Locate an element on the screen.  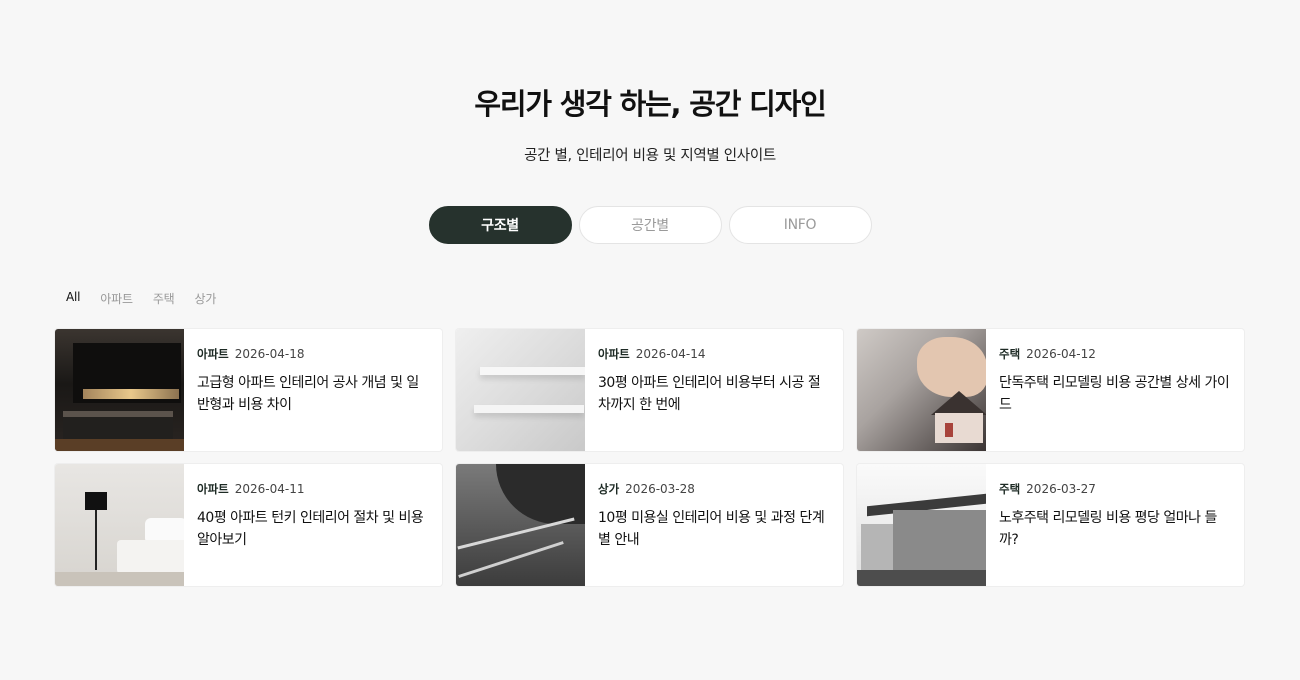
article-meta: 아파트 2026-04-18 is located at coordinates (313, 354).